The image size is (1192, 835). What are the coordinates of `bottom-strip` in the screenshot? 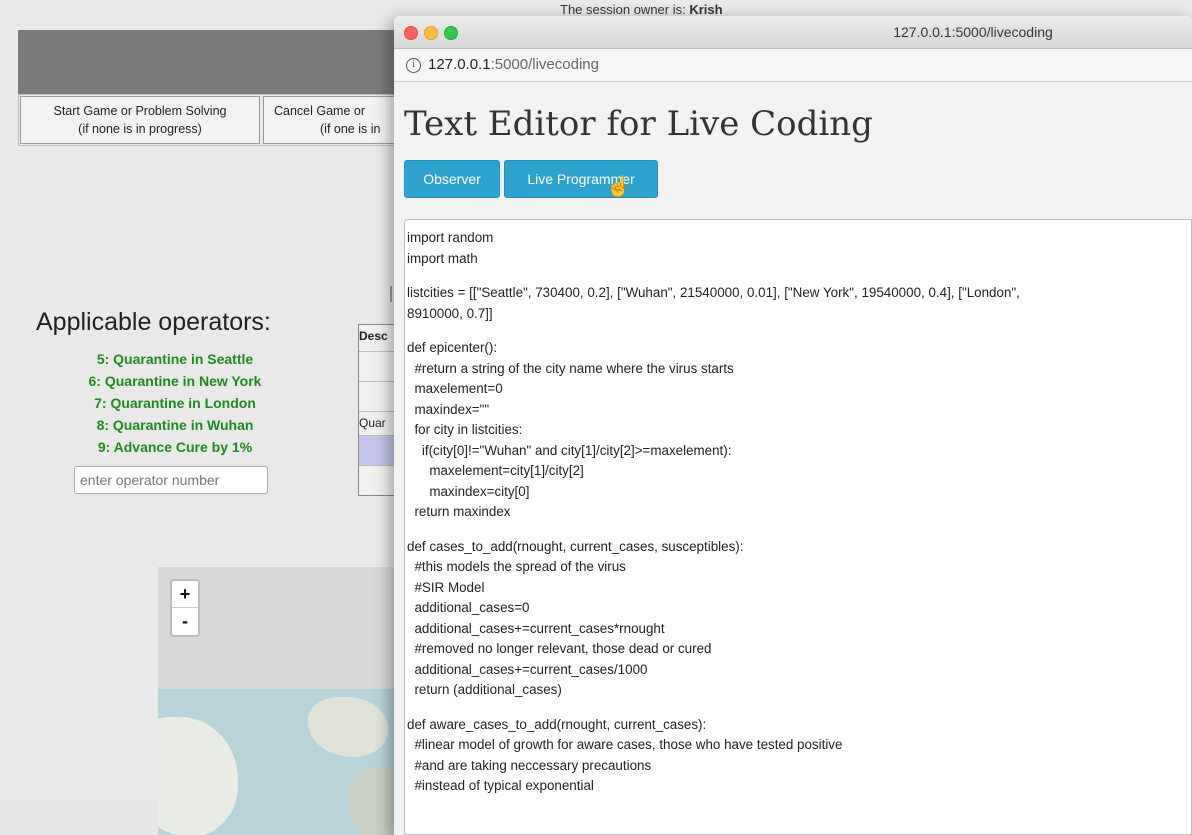 It's located at (79, 817).